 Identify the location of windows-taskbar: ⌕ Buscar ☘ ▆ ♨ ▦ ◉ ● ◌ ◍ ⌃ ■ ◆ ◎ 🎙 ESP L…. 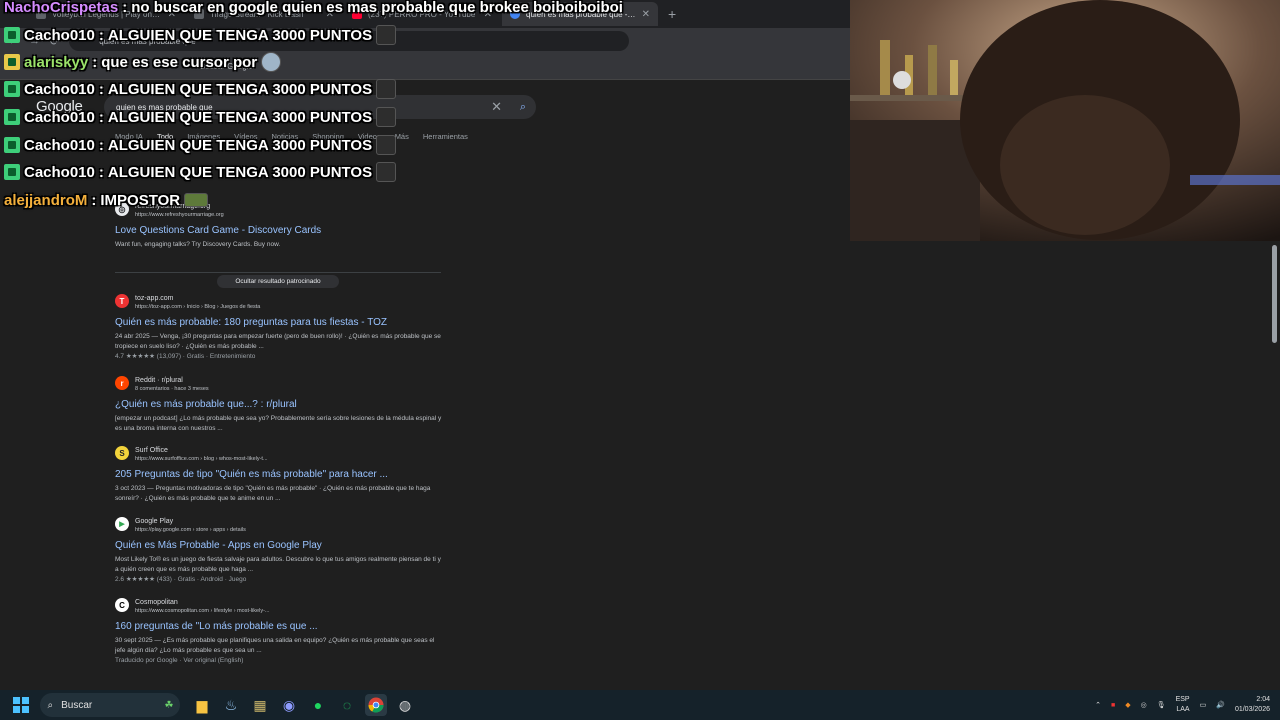
(640, 705).